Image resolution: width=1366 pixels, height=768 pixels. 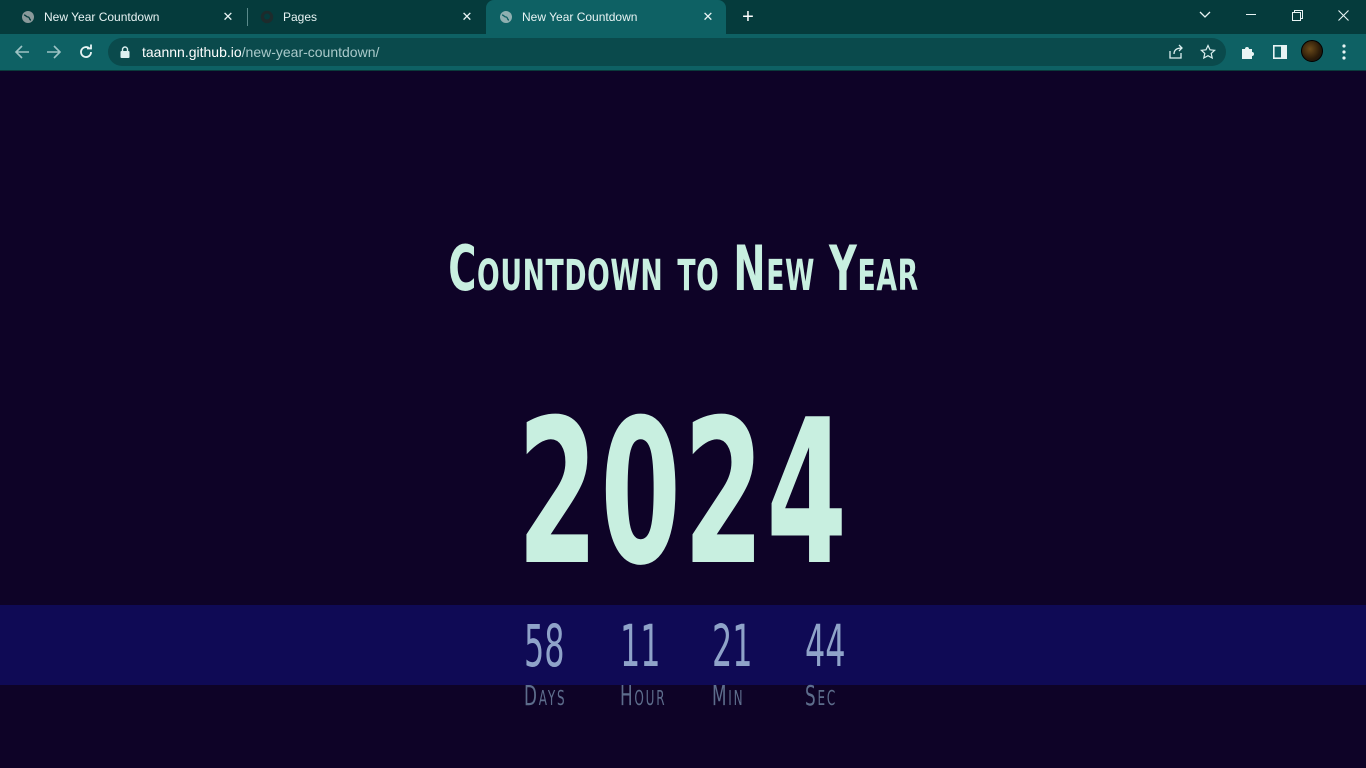 I want to click on side-panel-icon, so click(x=1280, y=52).